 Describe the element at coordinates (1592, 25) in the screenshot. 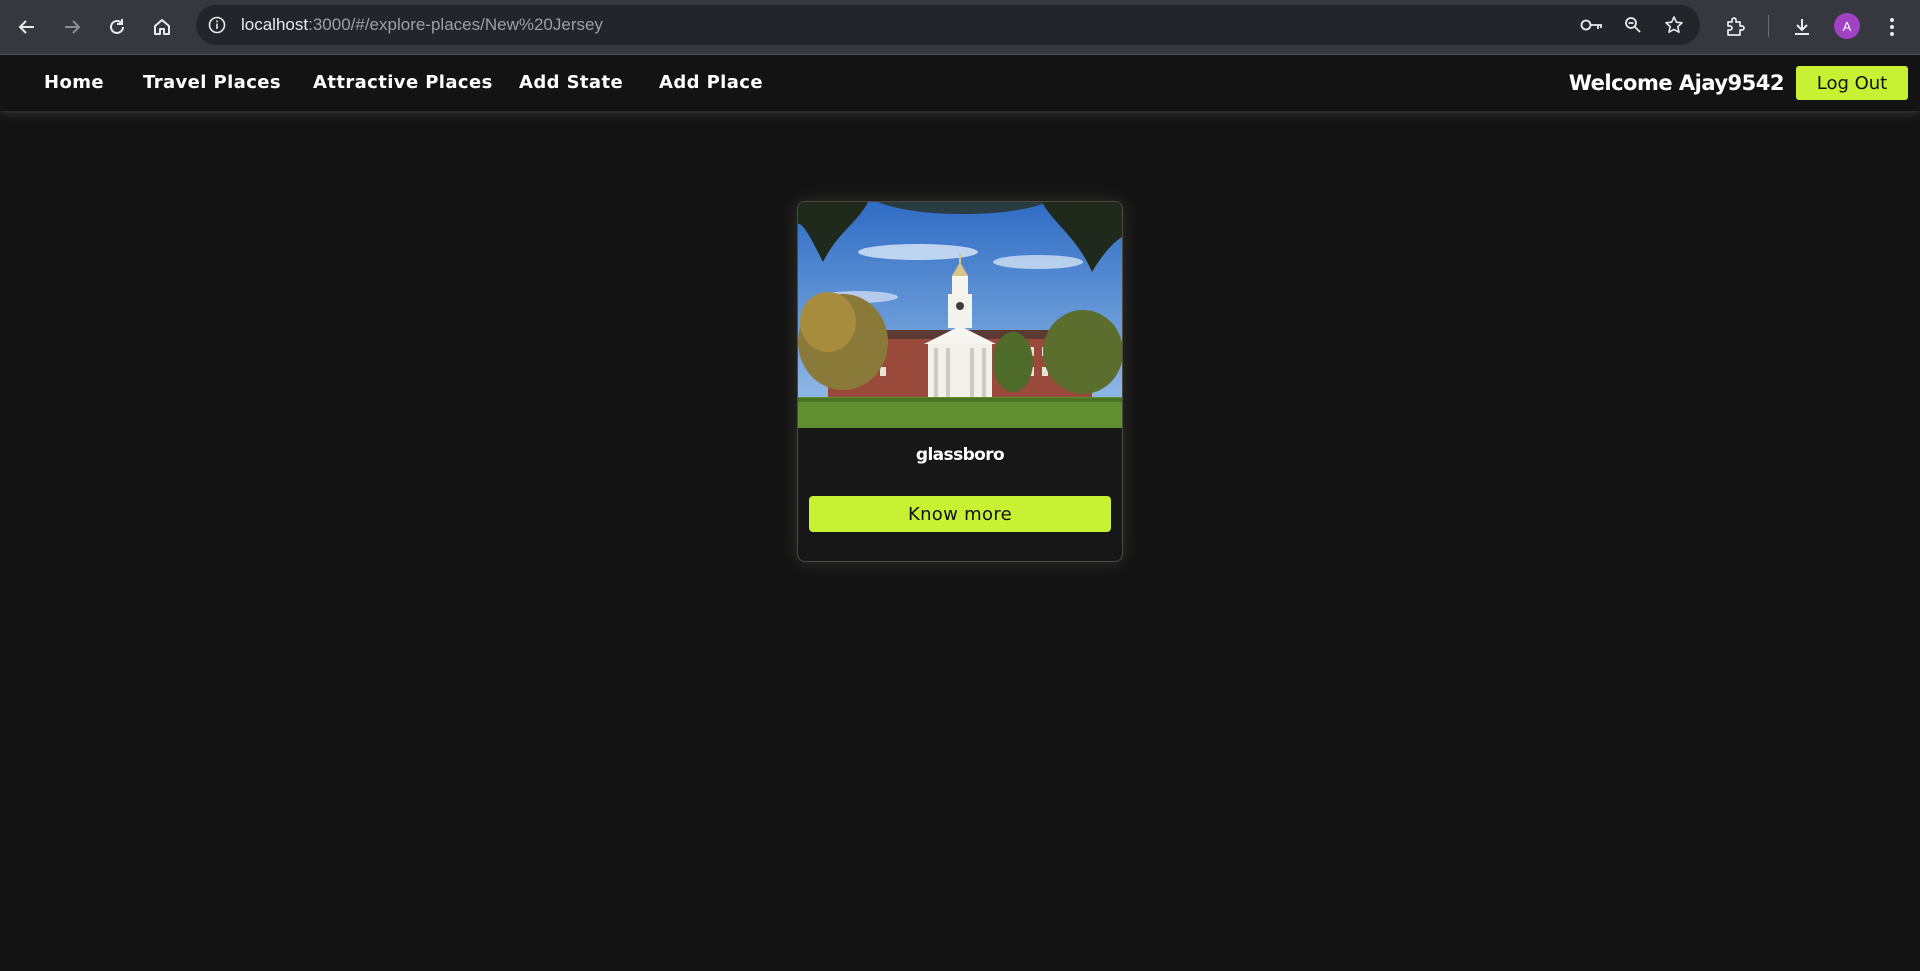

I see `password-key-icon` at that location.